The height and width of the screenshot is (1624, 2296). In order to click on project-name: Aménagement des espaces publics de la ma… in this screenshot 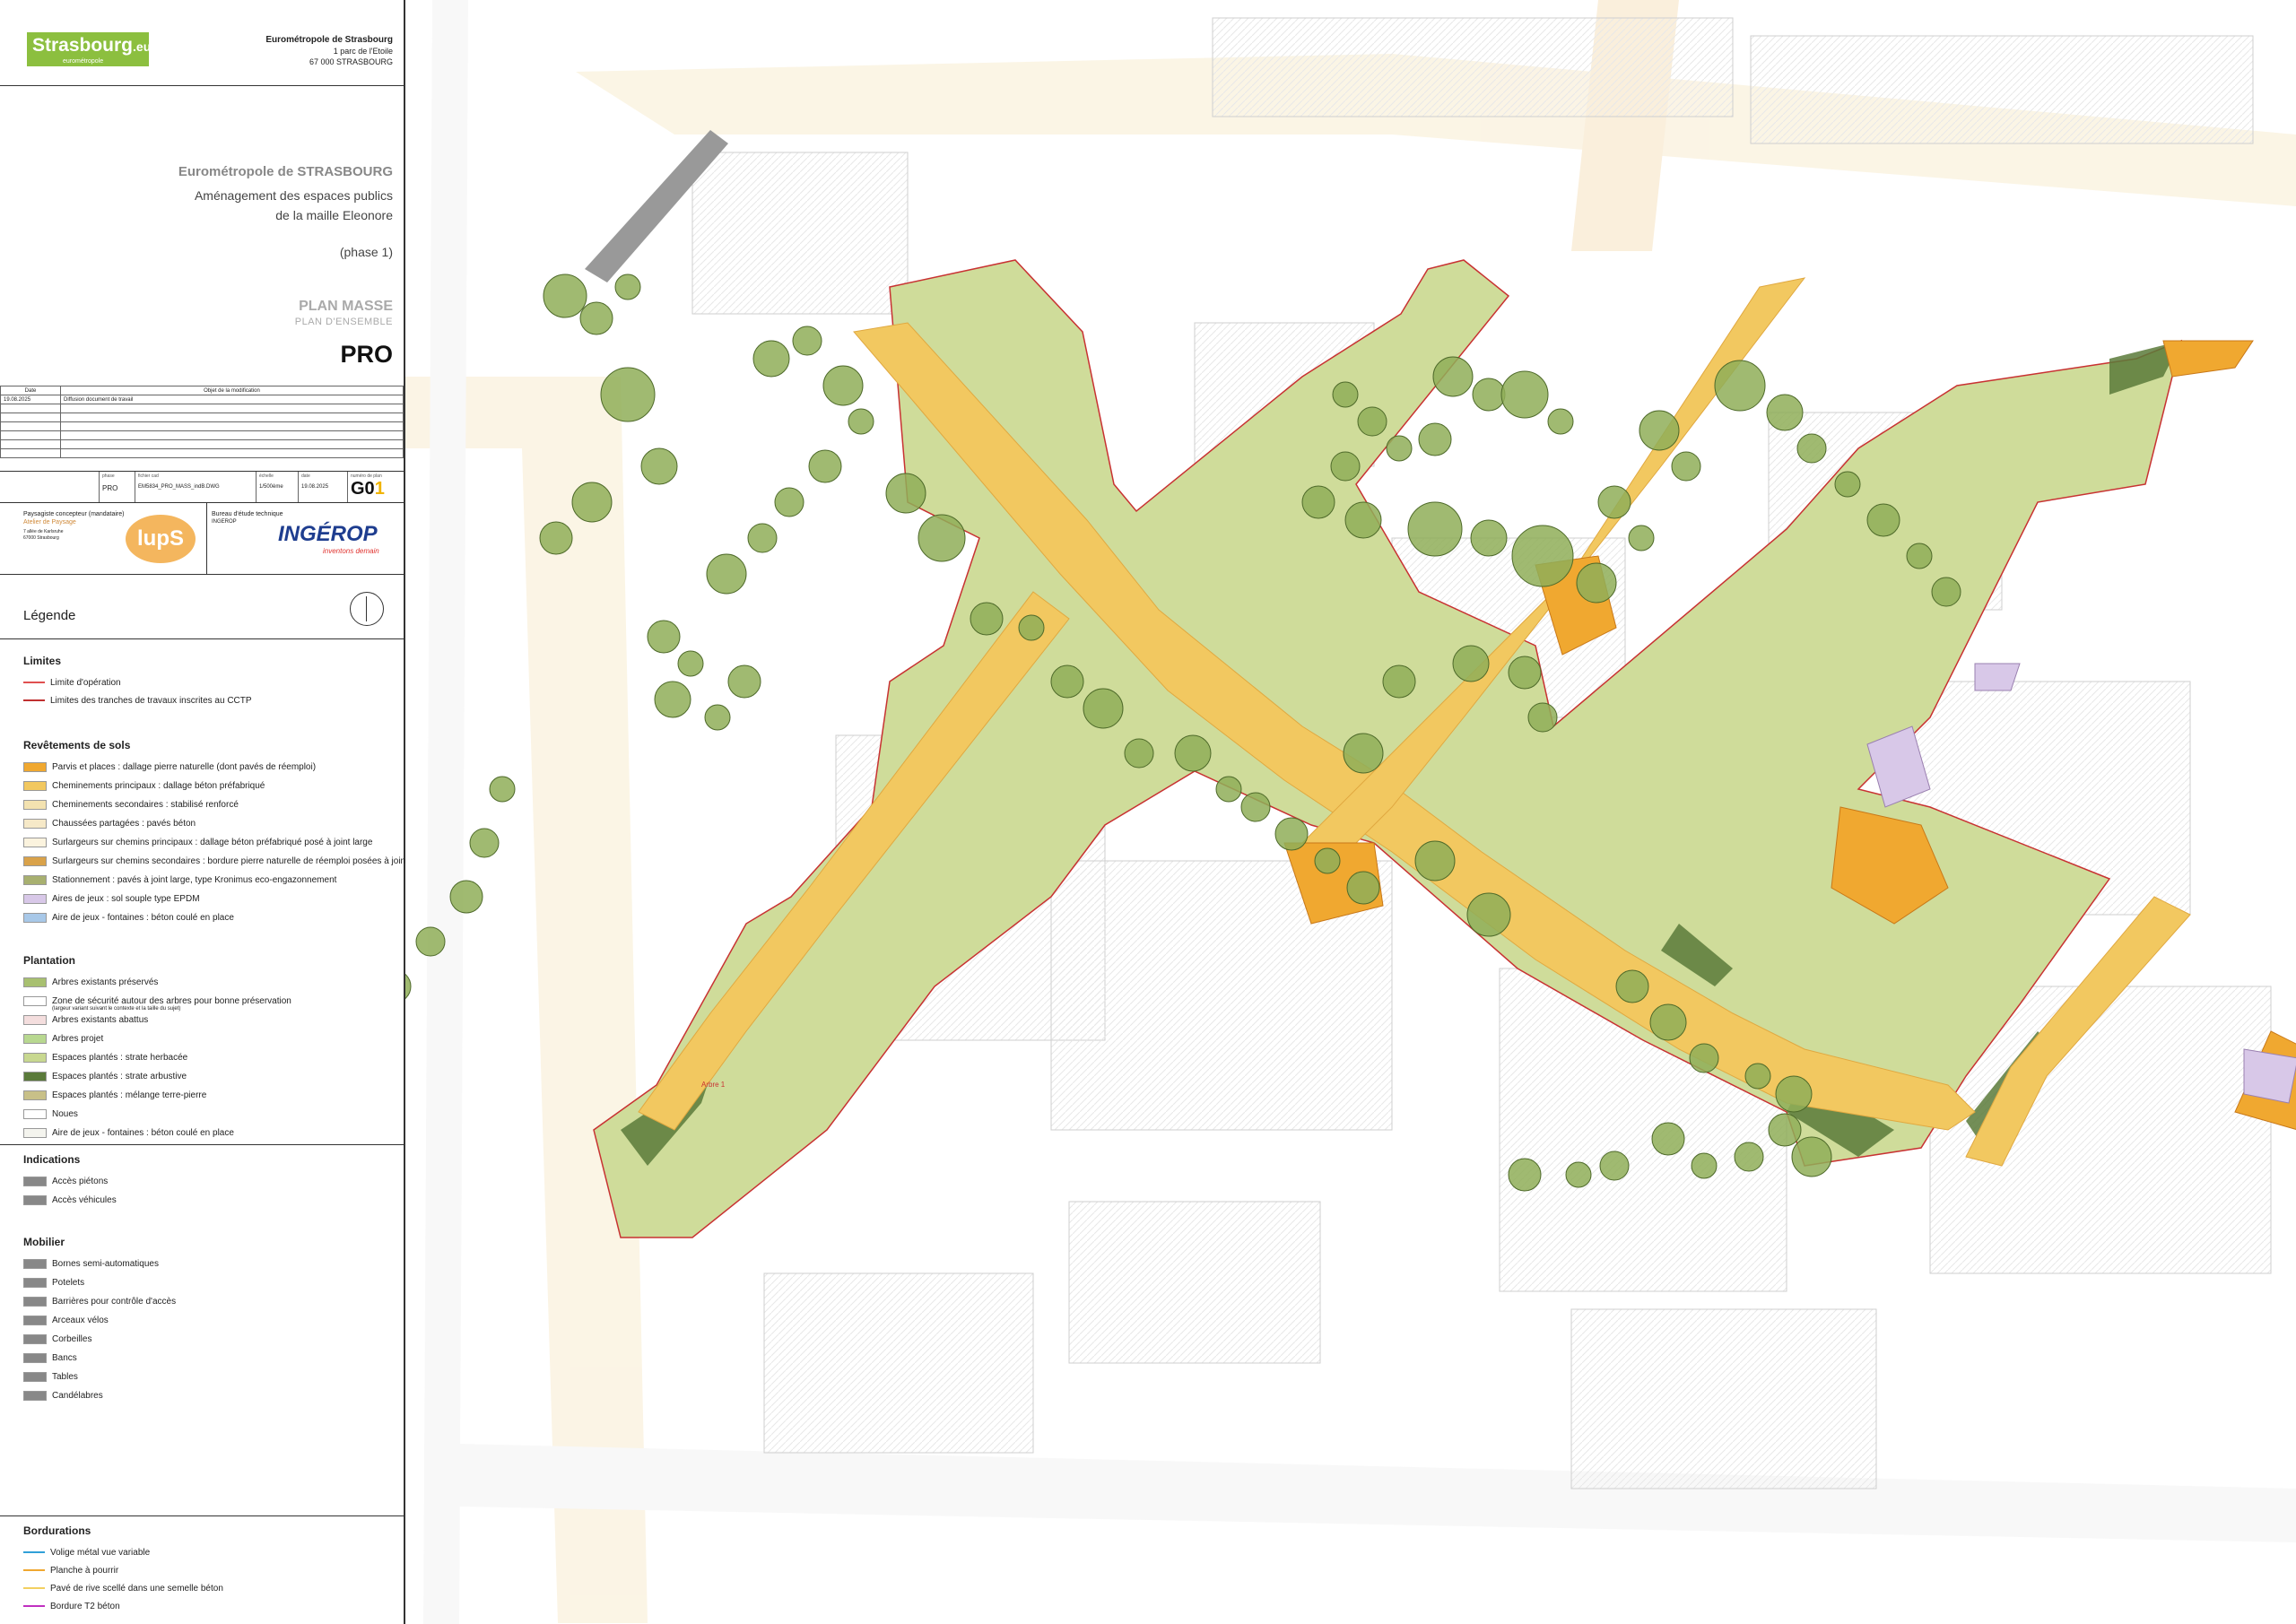, I will do `click(293, 205)`.